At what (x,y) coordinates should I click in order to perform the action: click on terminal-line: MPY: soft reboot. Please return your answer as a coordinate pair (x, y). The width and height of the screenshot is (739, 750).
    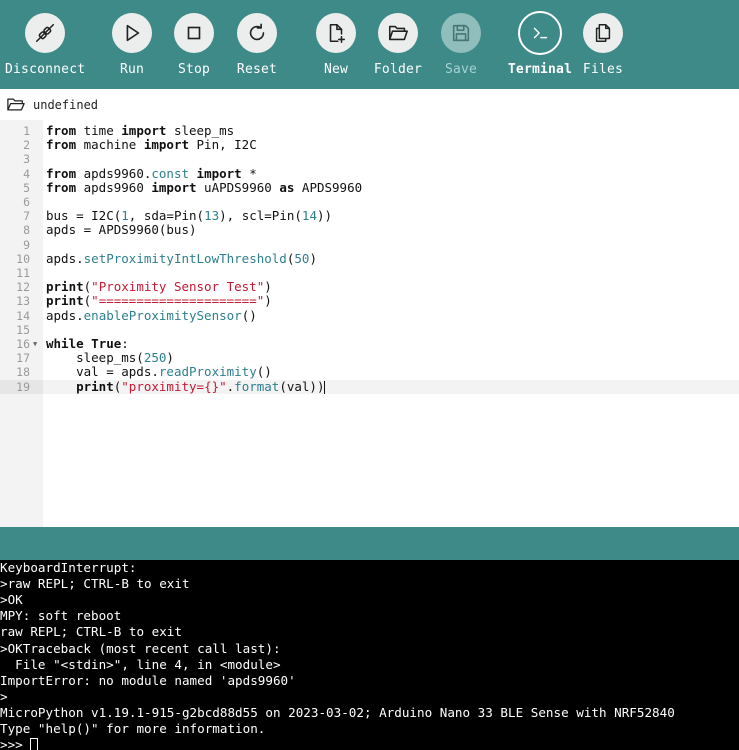
    Looking at the image, I should click on (60, 616).